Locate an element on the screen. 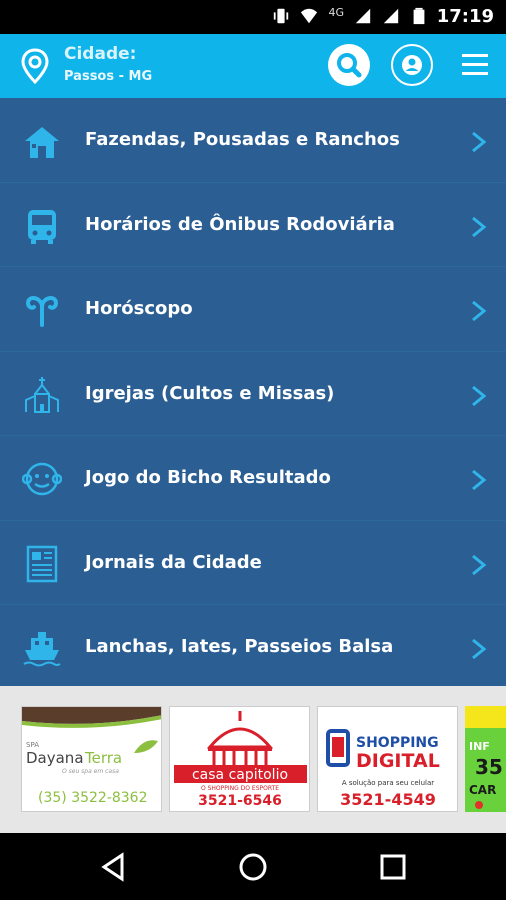 The width and height of the screenshot is (506, 900). boat-icon is located at coordinates (42, 649).